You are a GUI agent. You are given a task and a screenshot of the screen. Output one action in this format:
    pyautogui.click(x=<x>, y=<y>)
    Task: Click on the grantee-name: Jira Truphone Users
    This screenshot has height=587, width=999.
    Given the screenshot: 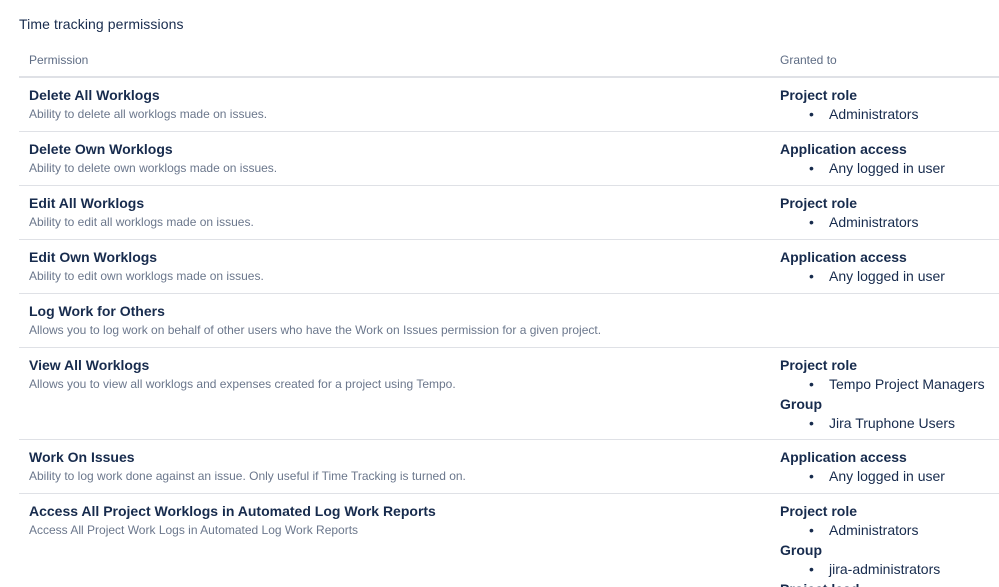 What is the action you would take?
    pyautogui.click(x=892, y=423)
    